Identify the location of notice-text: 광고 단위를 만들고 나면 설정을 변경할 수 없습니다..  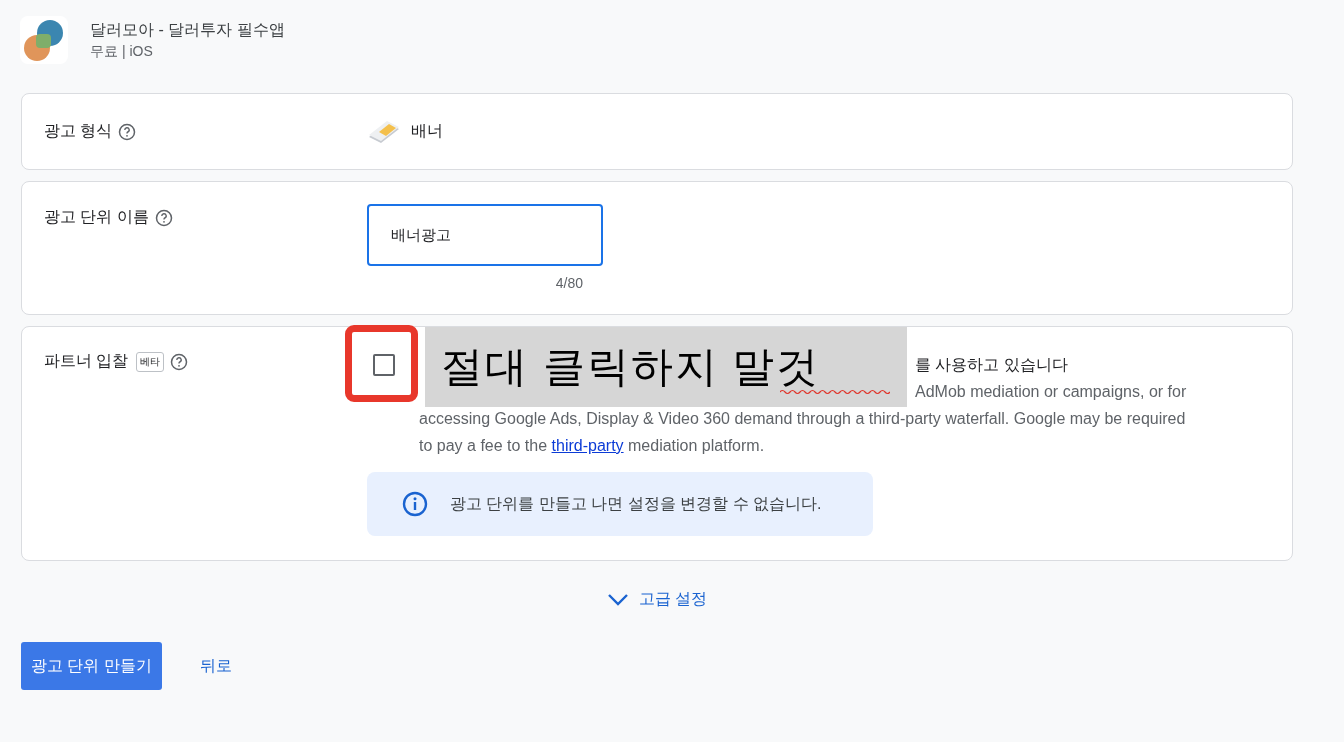
(636, 503).